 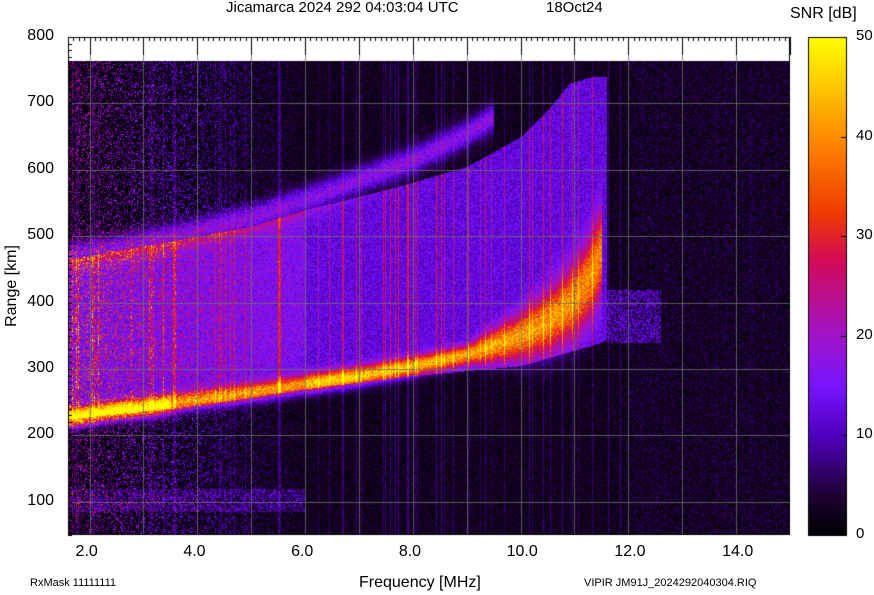 What do you see at coordinates (11, 286) in the screenshot?
I see `y-axis-label: Range [km]` at bounding box center [11, 286].